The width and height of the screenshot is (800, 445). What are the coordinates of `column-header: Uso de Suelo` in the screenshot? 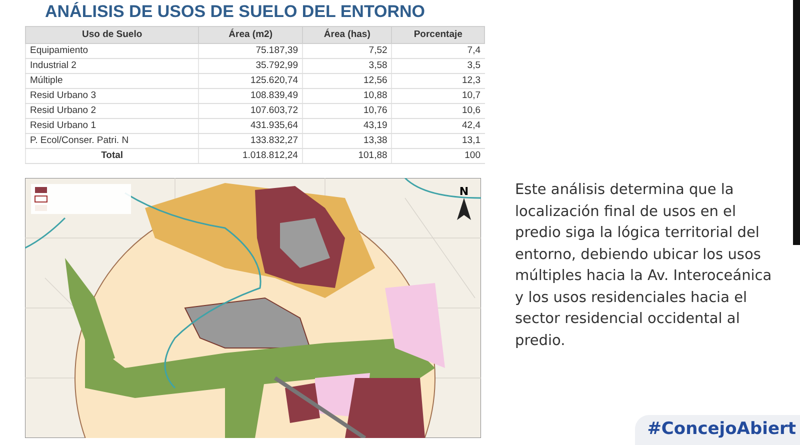 It's located at (112, 35).